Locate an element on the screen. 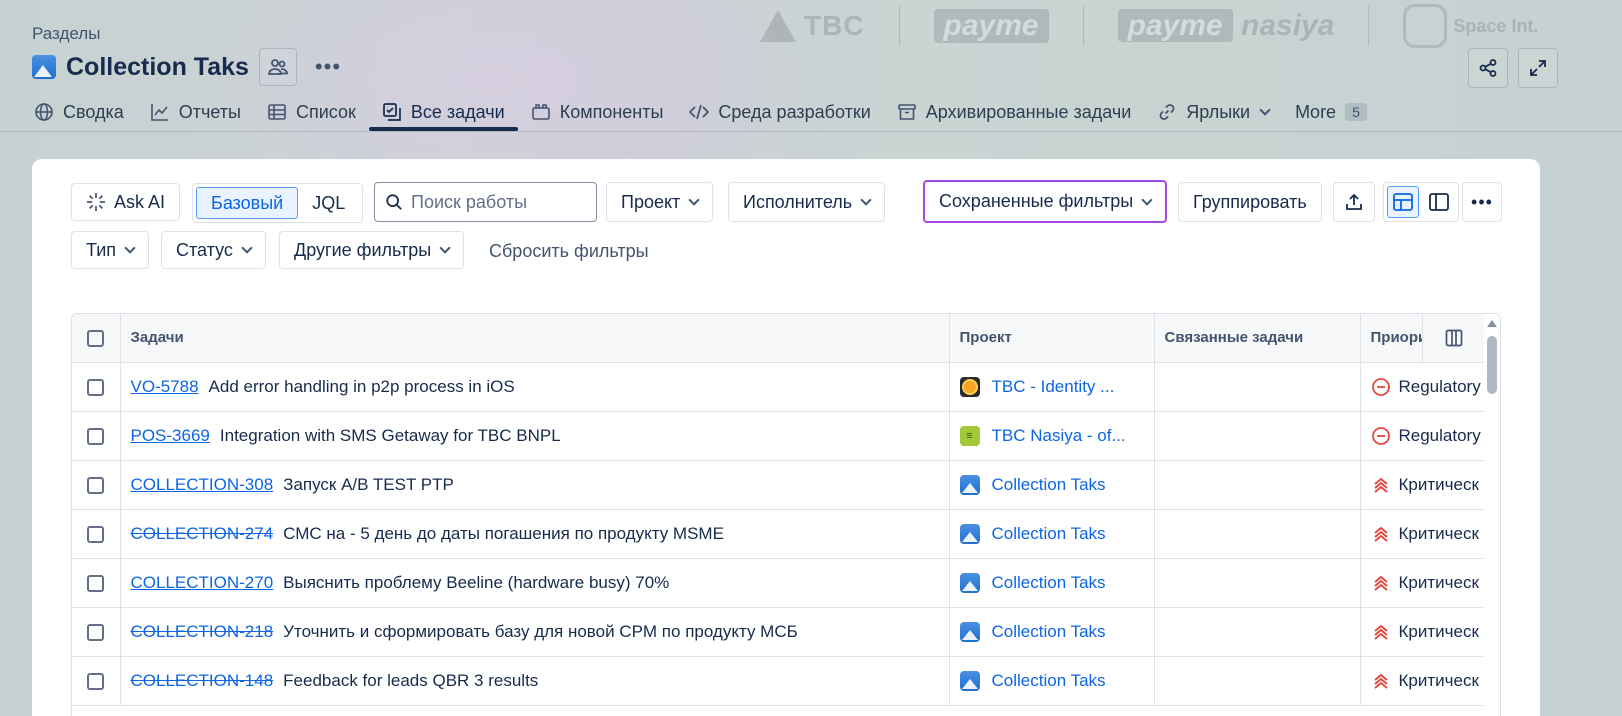  ask-ai-button: Ask AI is located at coordinates (126, 202).